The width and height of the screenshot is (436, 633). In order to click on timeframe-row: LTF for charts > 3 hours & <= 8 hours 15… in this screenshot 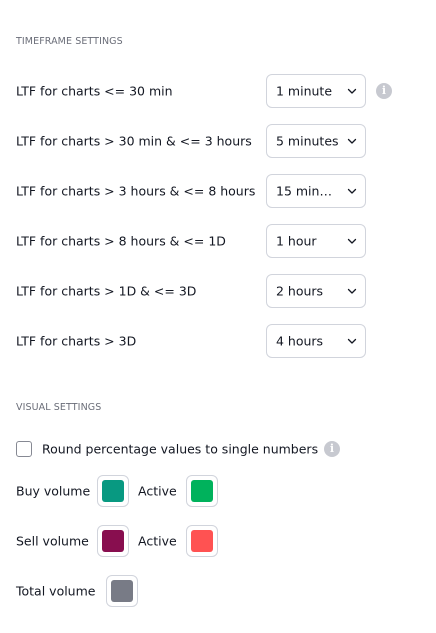, I will do `click(226, 191)`.